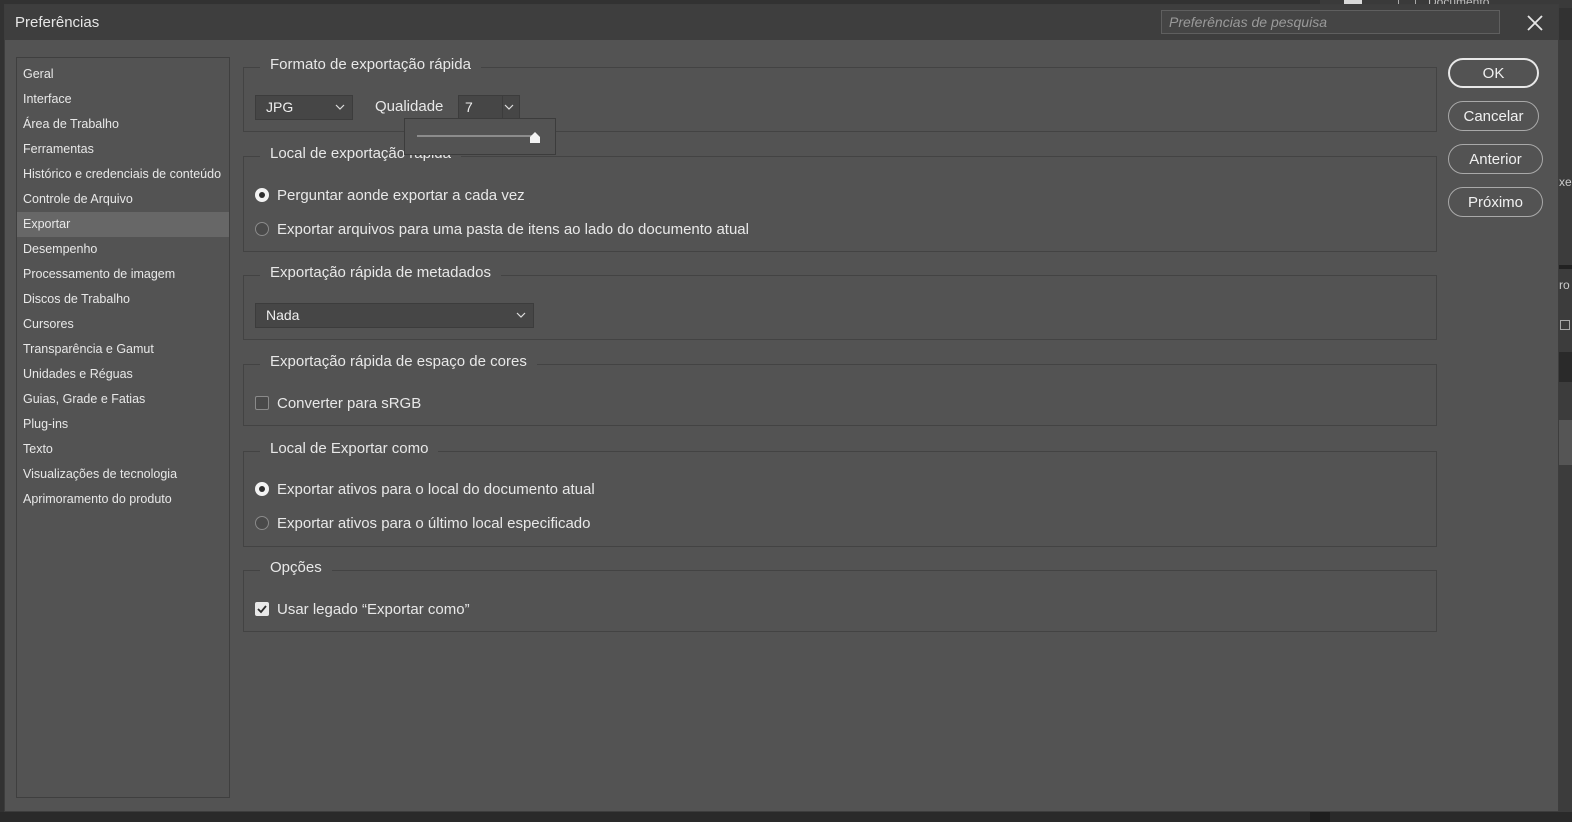 The image size is (1572, 822). I want to click on group-title: Exportação rápida de metadados, so click(380, 272).